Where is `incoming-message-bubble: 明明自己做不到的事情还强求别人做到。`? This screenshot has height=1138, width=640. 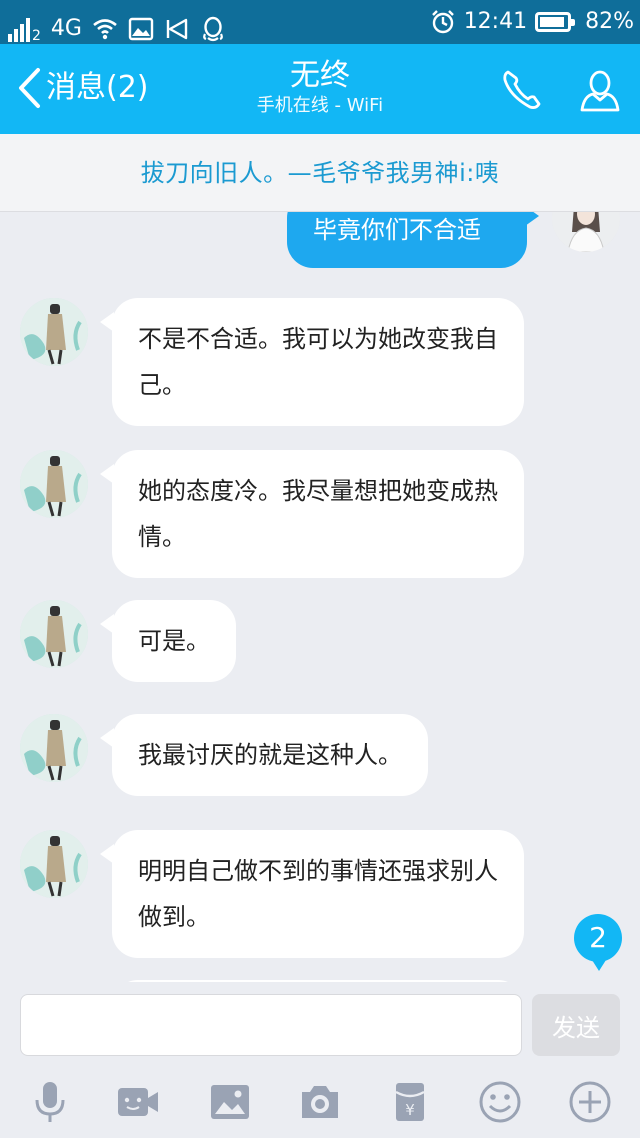
incoming-message-bubble: 明明自己做不到的事情还强求别人做到。 is located at coordinates (312, 894).